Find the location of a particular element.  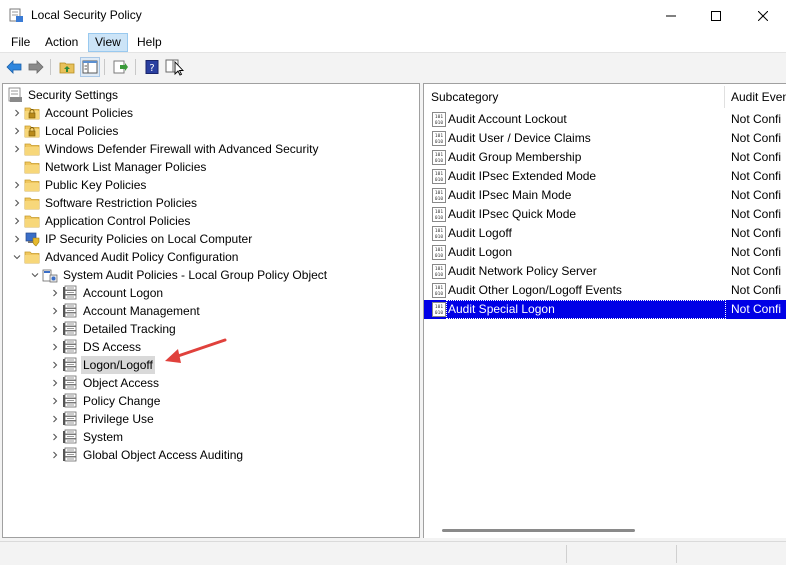

tree-item-label: Security Settings is located at coordinates (73, 95).